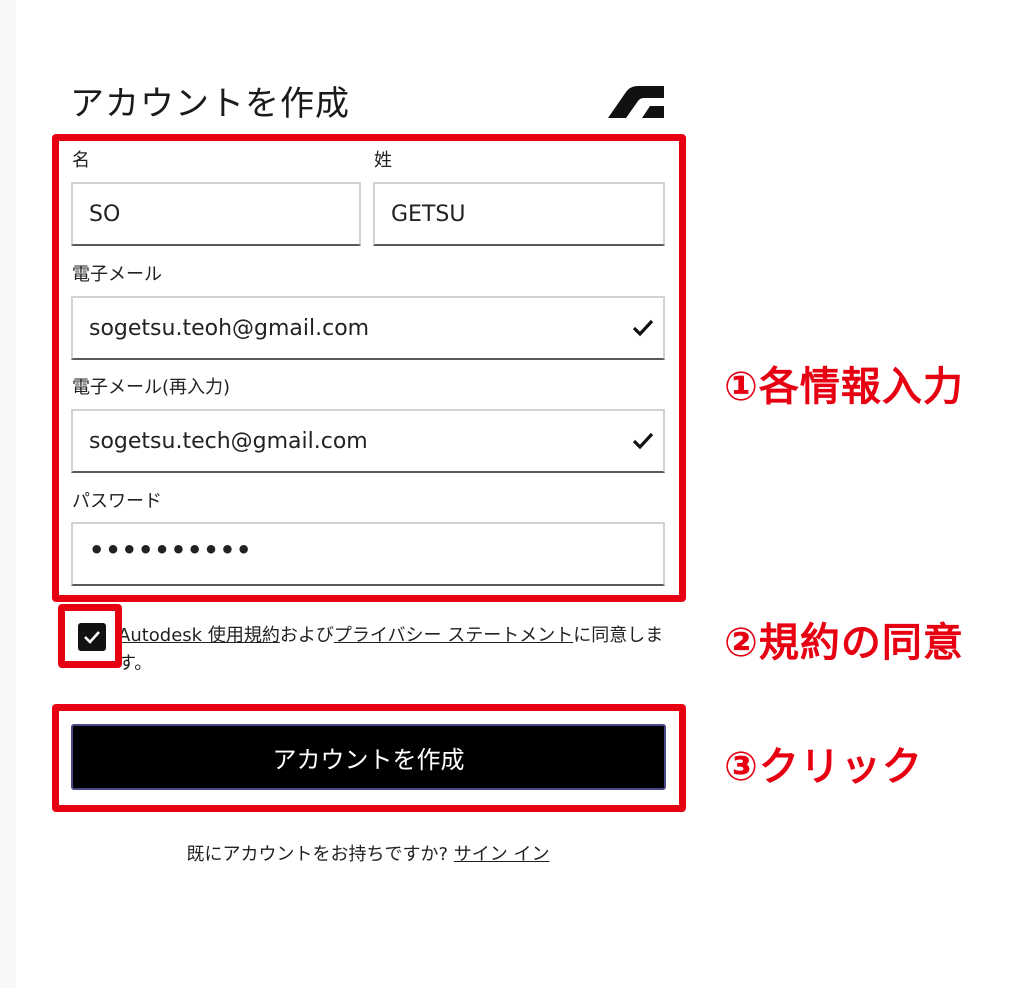  I want to click on highlight-submit-button, so click(369, 758).